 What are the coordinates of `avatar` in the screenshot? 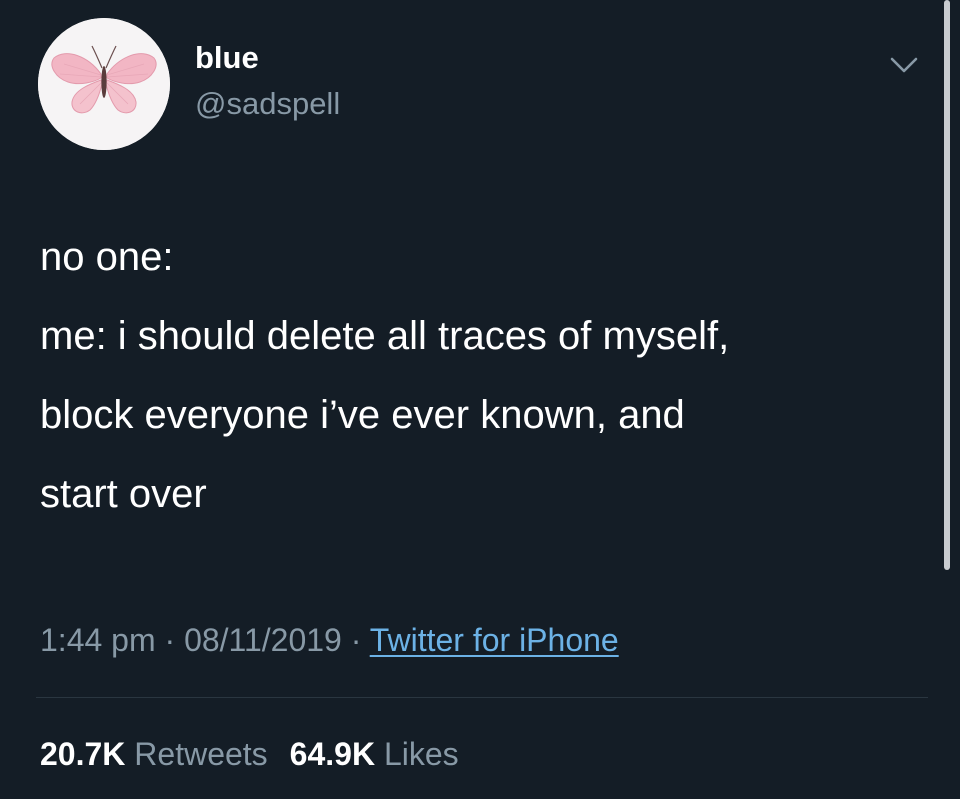 It's located at (104, 84).